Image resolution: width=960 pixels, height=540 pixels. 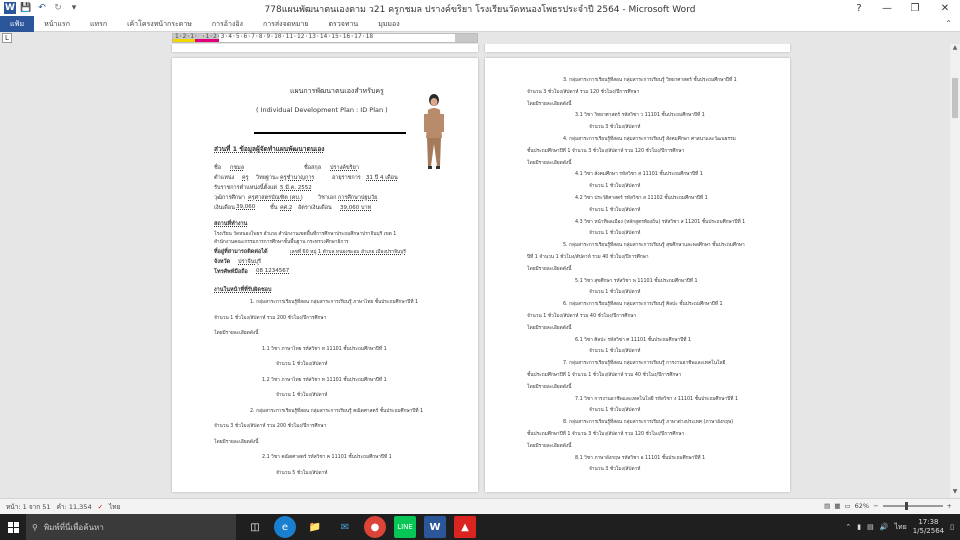 I want to click on proofing-icon: ✓, so click(x=100, y=507).